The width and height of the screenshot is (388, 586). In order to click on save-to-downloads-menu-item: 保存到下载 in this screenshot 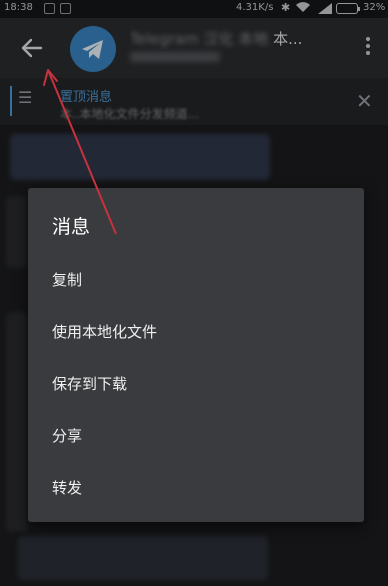, I will do `click(196, 384)`.